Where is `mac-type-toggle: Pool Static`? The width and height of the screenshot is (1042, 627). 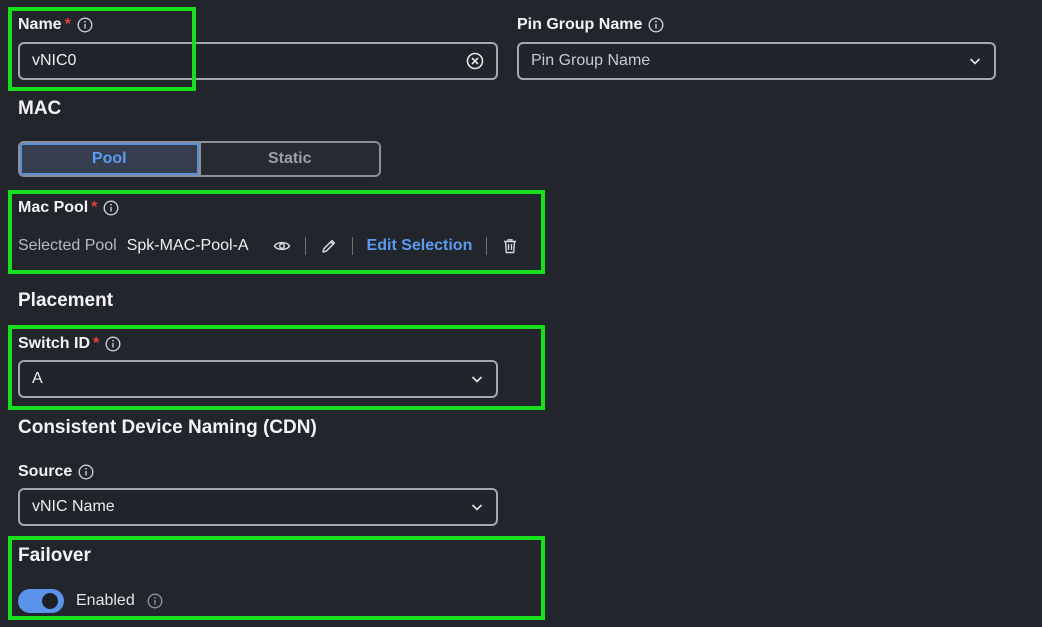
mac-type-toggle: Pool Static is located at coordinates (199, 159).